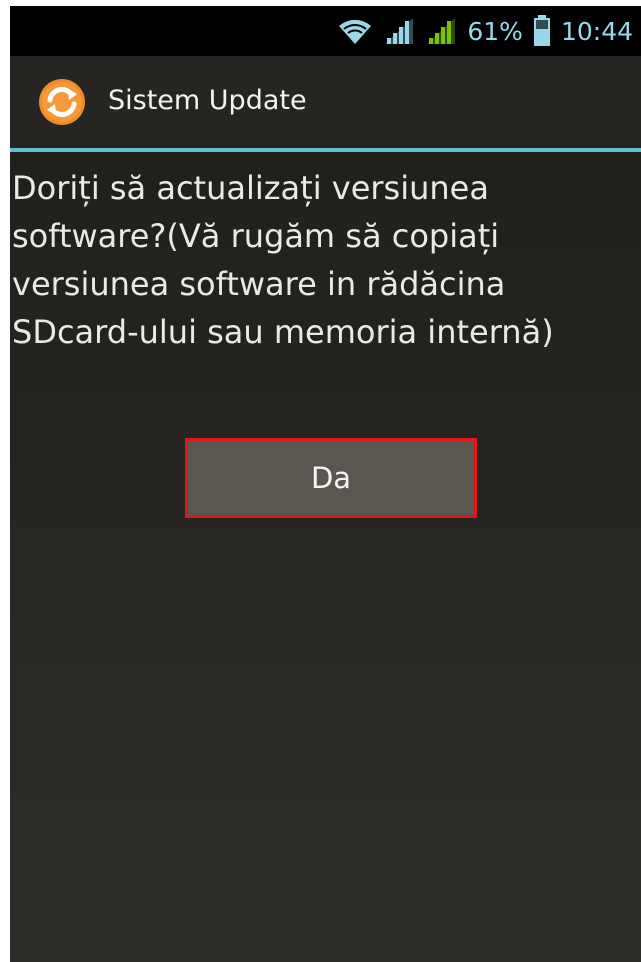  I want to click on yes-button: Da, so click(331, 478).